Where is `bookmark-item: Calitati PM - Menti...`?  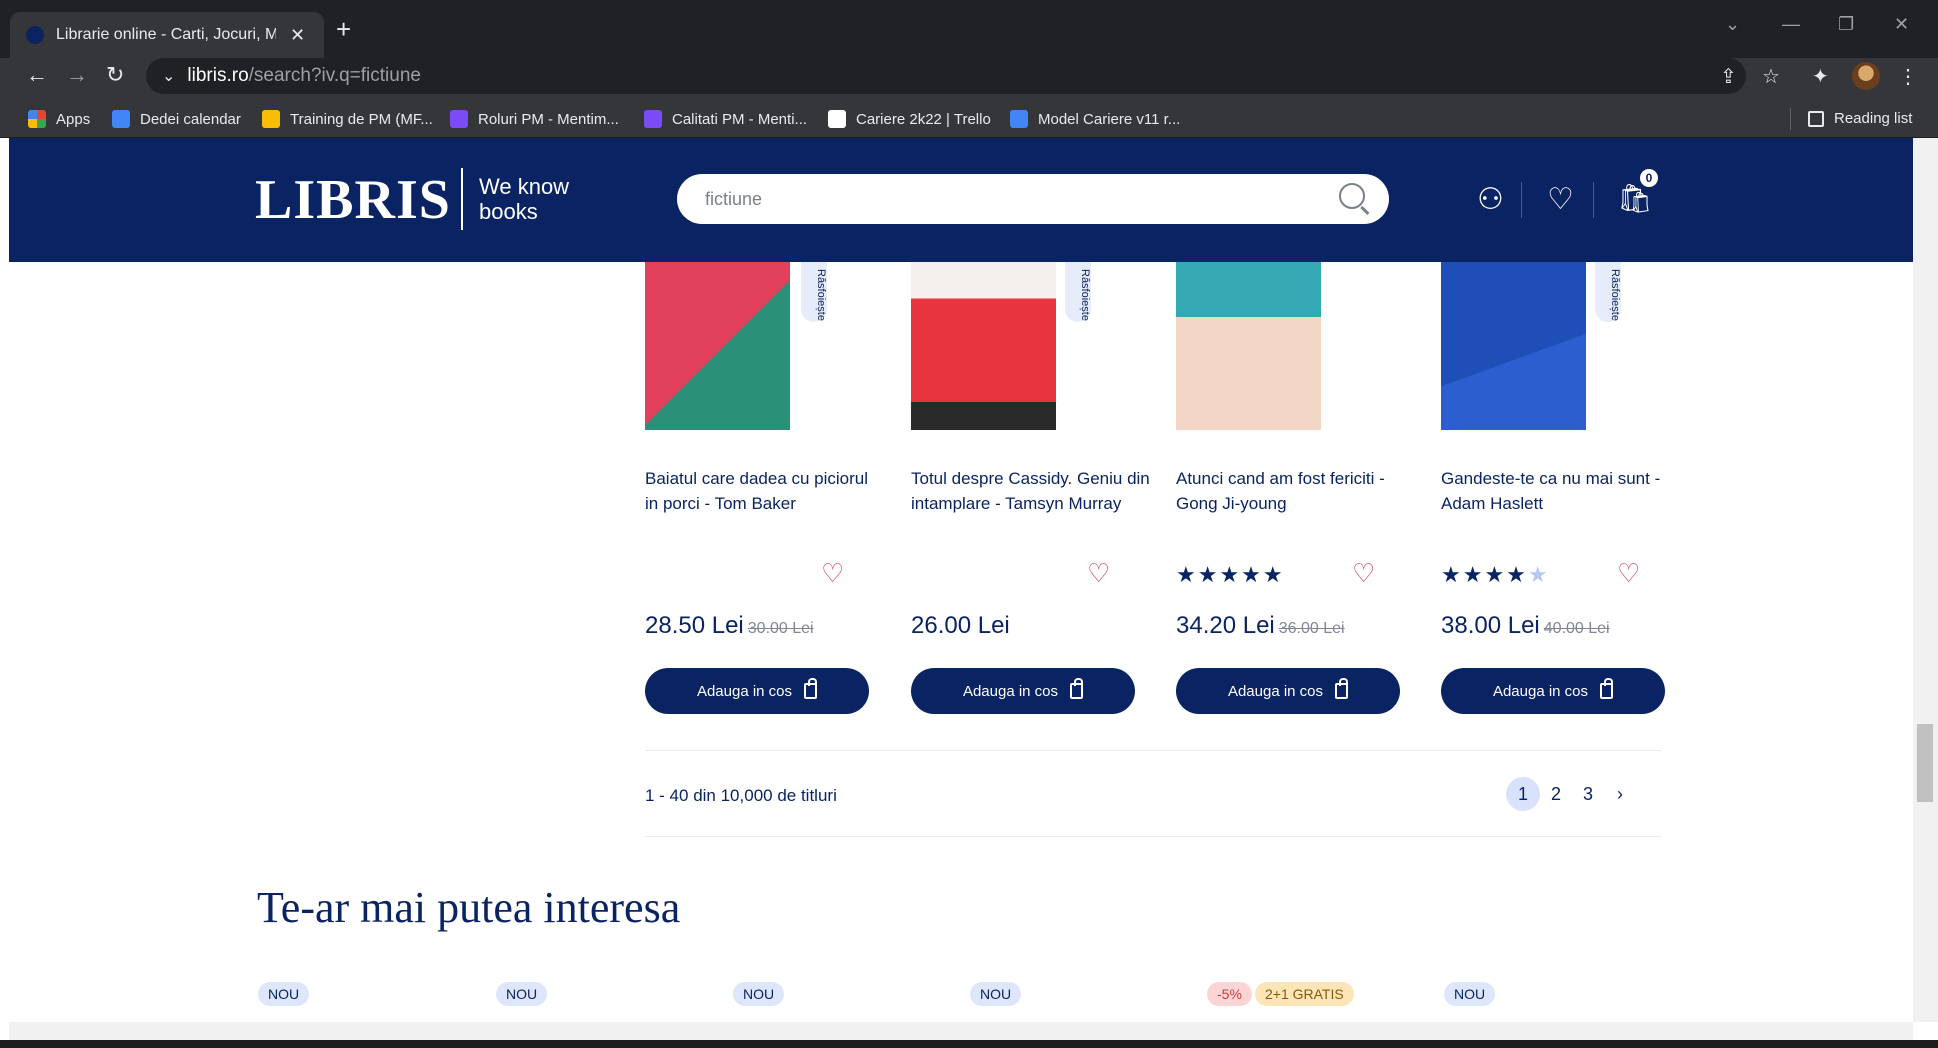 bookmark-item: Calitati PM - Menti... is located at coordinates (725, 119).